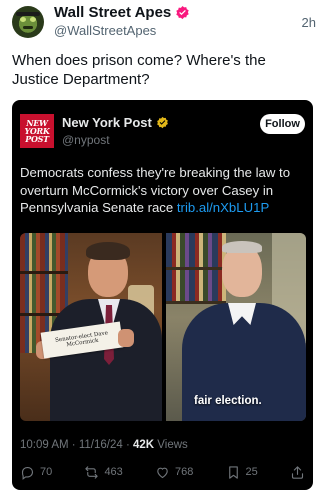 The width and height of the screenshot is (326, 500). I want to click on reply-count: 70, so click(46, 472).